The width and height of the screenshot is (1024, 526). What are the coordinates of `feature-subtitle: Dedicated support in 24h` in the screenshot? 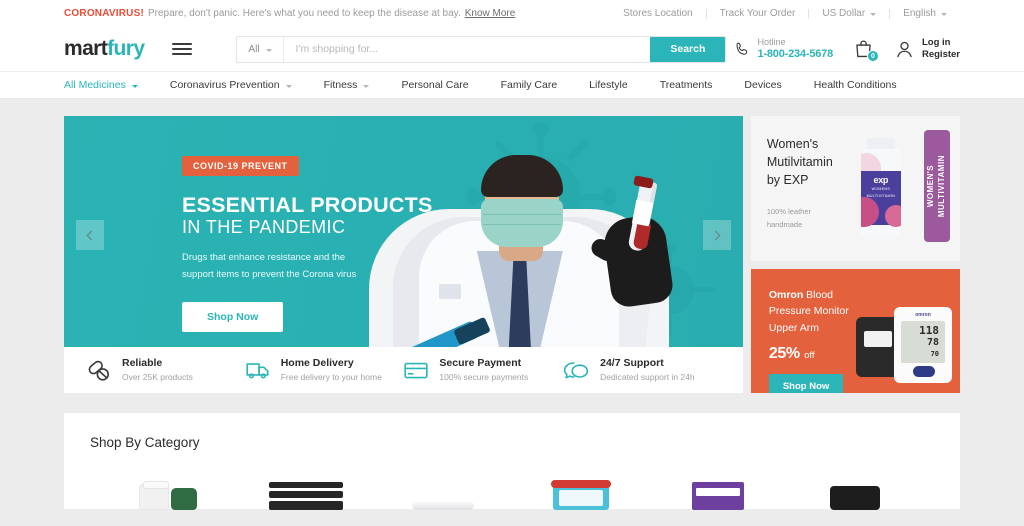 It's located at (647, 377).